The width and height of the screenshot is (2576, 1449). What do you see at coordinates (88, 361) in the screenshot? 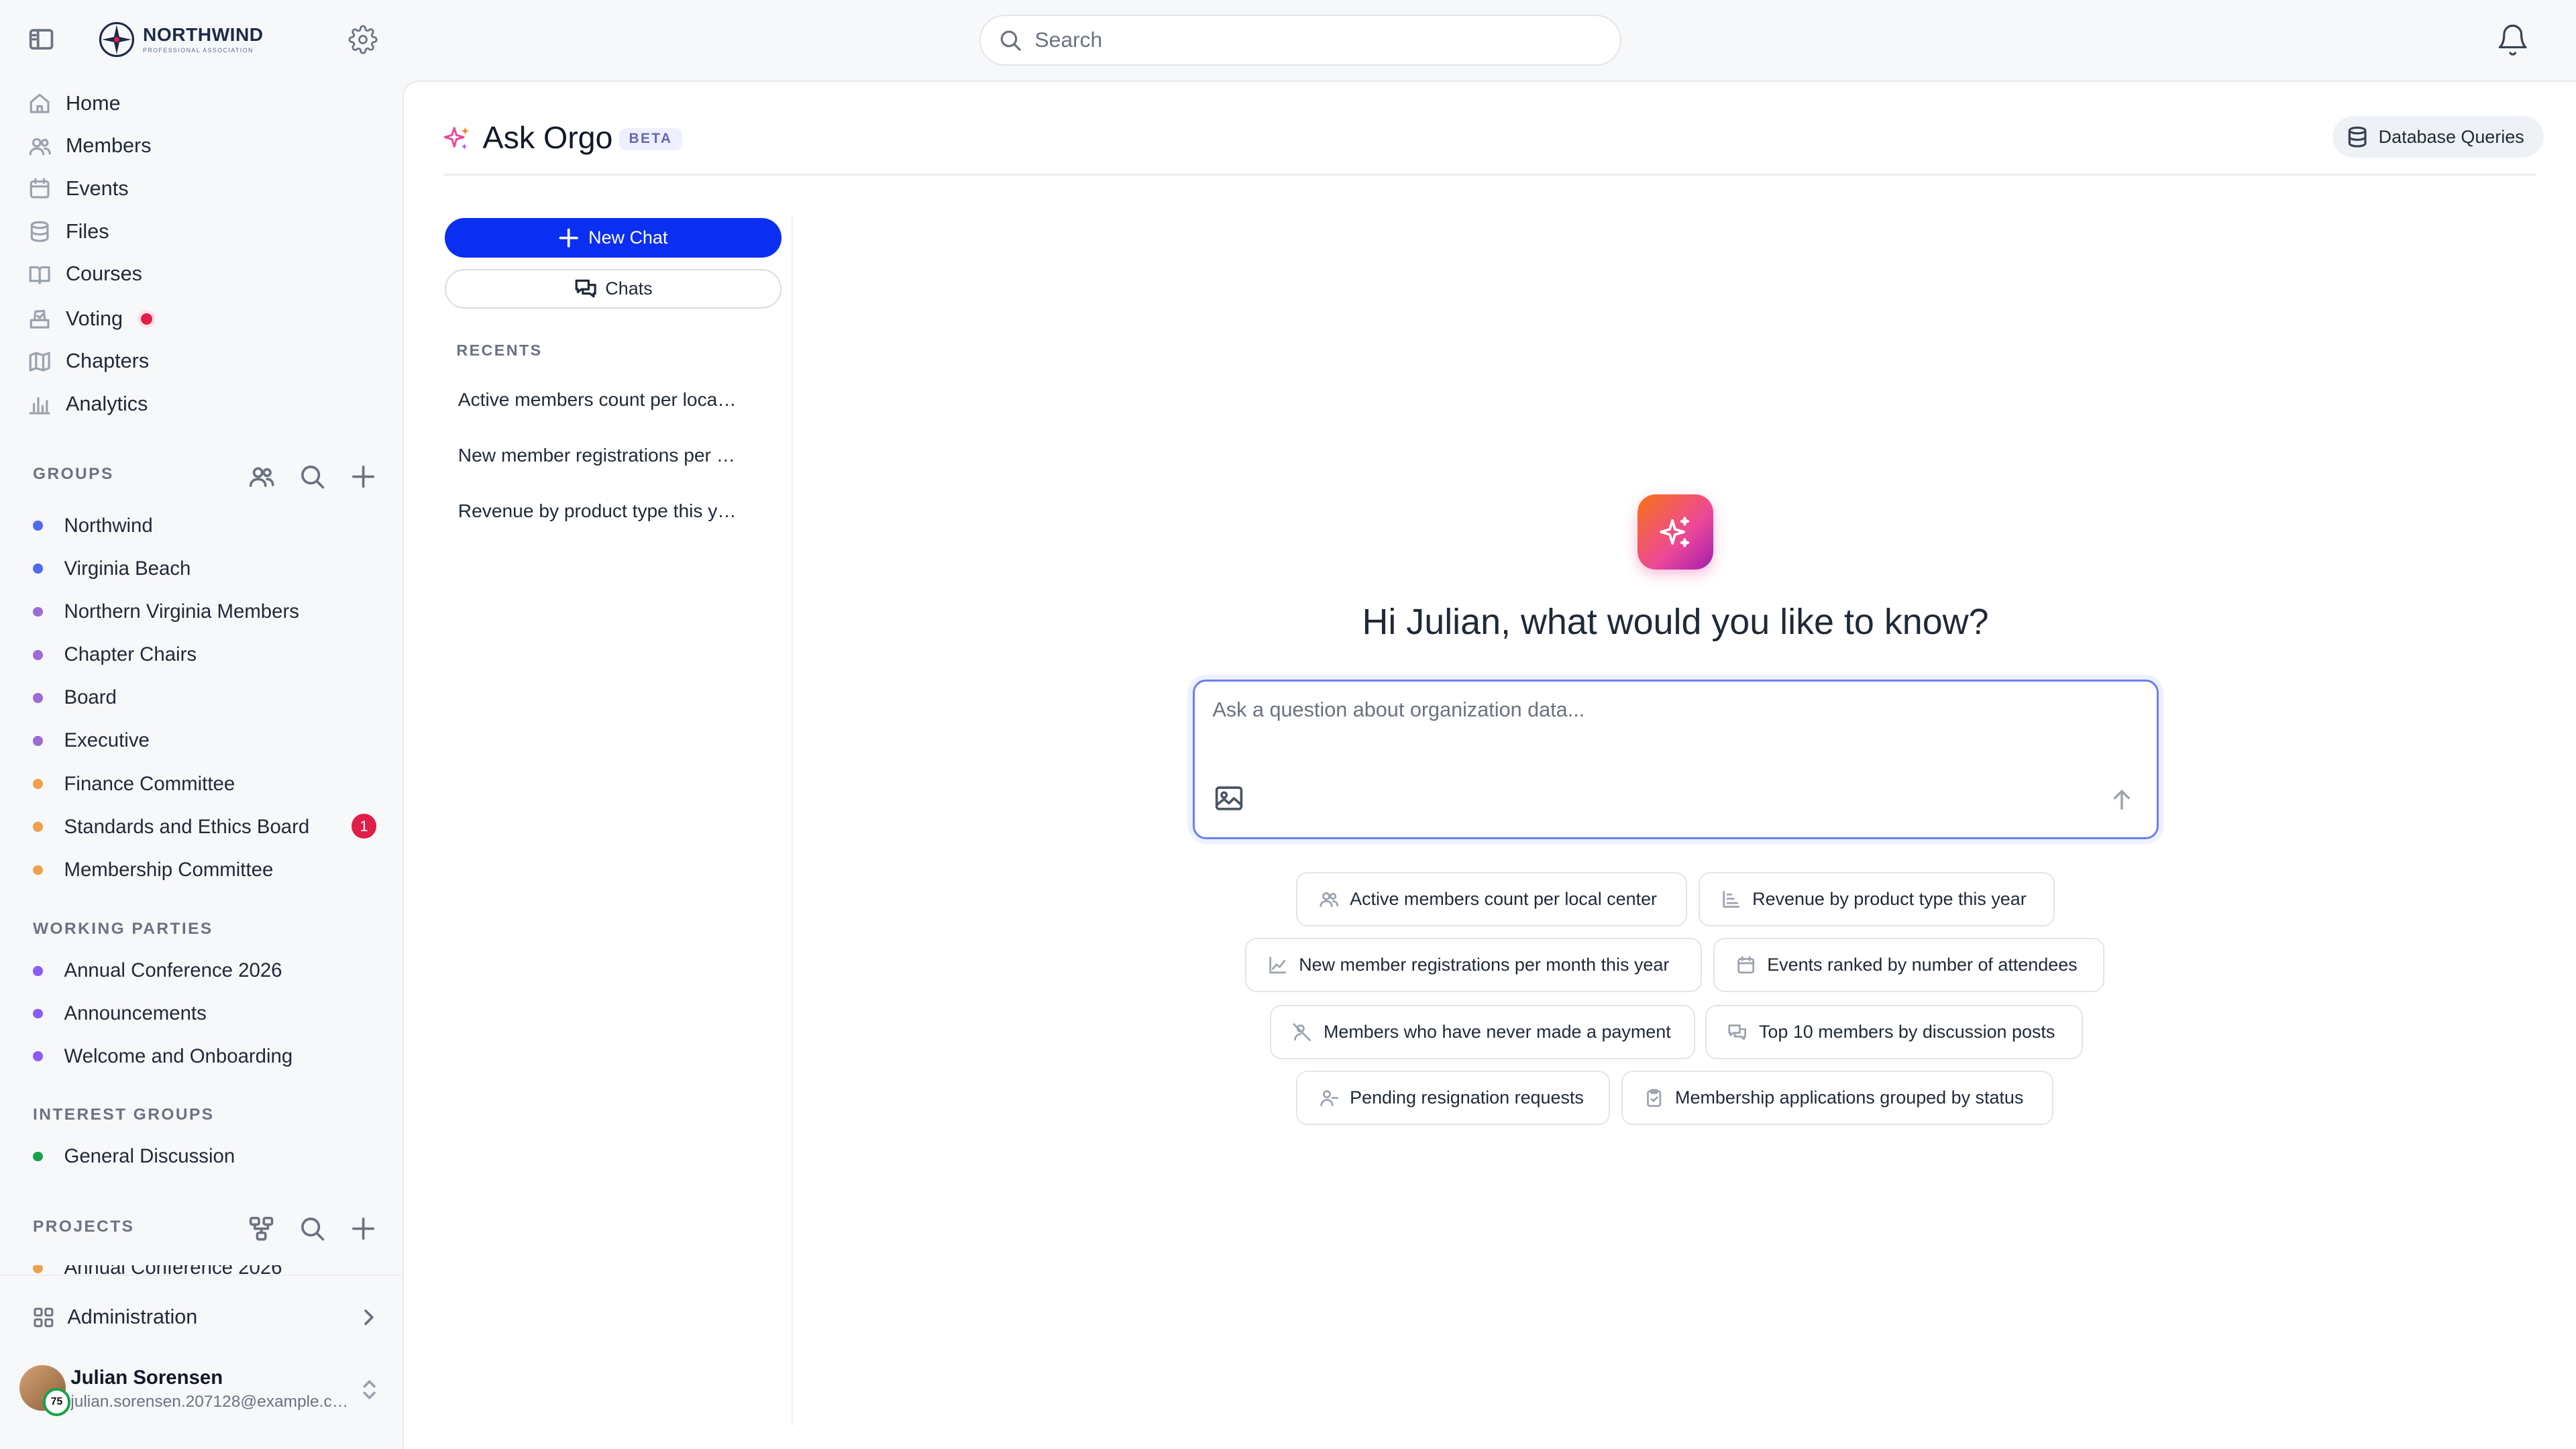
I see `nav-item-chapters: Chapters` at bounding box center [88, 361].